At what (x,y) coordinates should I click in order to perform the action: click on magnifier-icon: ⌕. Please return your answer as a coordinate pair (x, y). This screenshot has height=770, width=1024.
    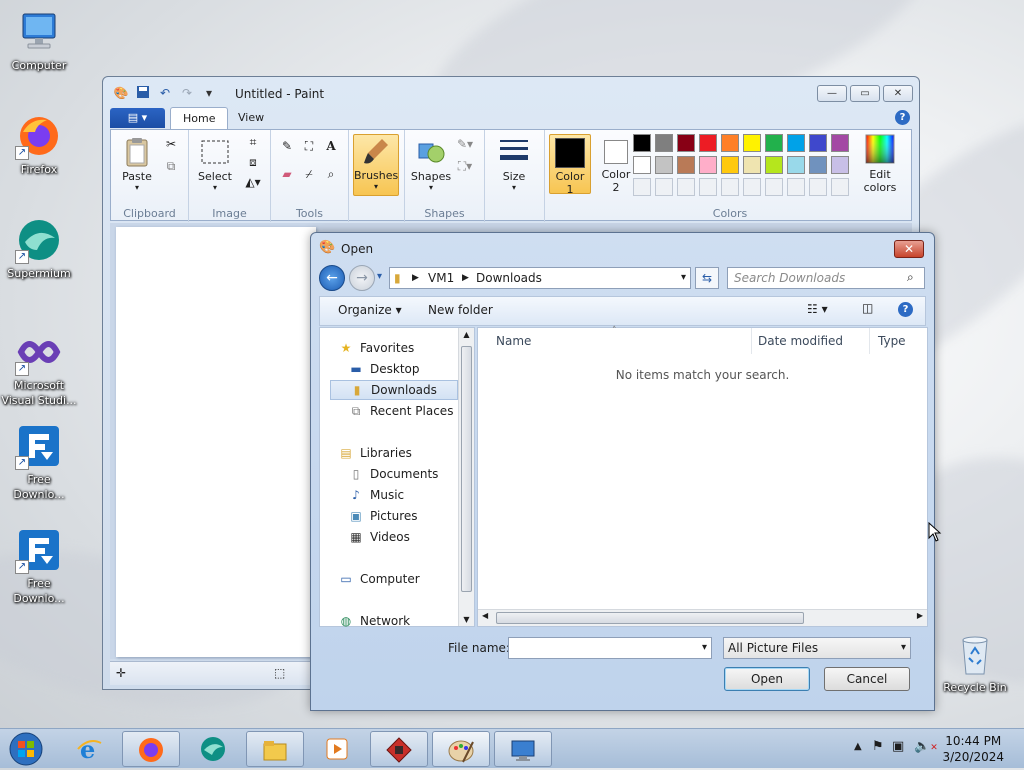
    Looking at the image, I should click on (331, 174).